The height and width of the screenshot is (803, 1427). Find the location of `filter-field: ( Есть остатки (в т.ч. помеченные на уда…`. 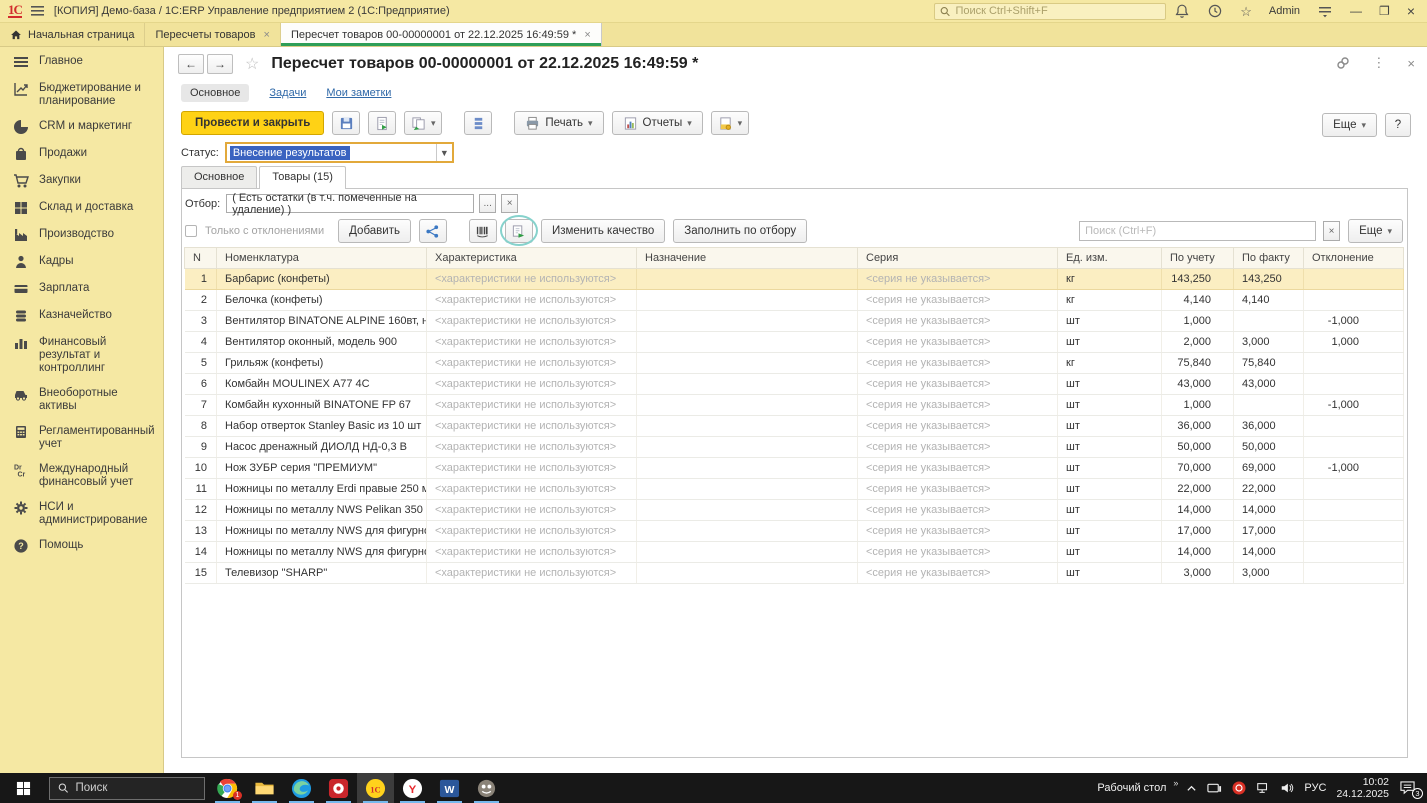

filter-field: ( Есть остатки (в т.ч. помеченные на уда… is located at coordinates (350, 204).